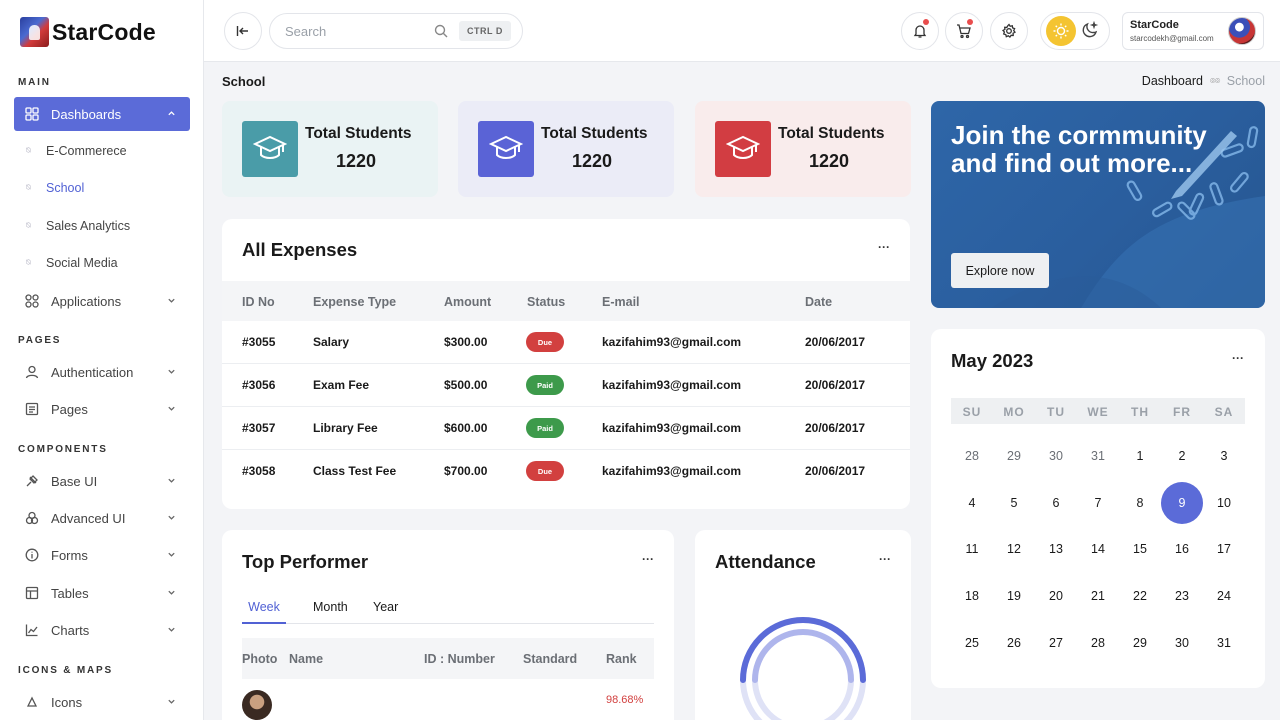  Describe the element at coordinates (803, 668) in the screenshot. I see `attendance-radial-chart` at that location.